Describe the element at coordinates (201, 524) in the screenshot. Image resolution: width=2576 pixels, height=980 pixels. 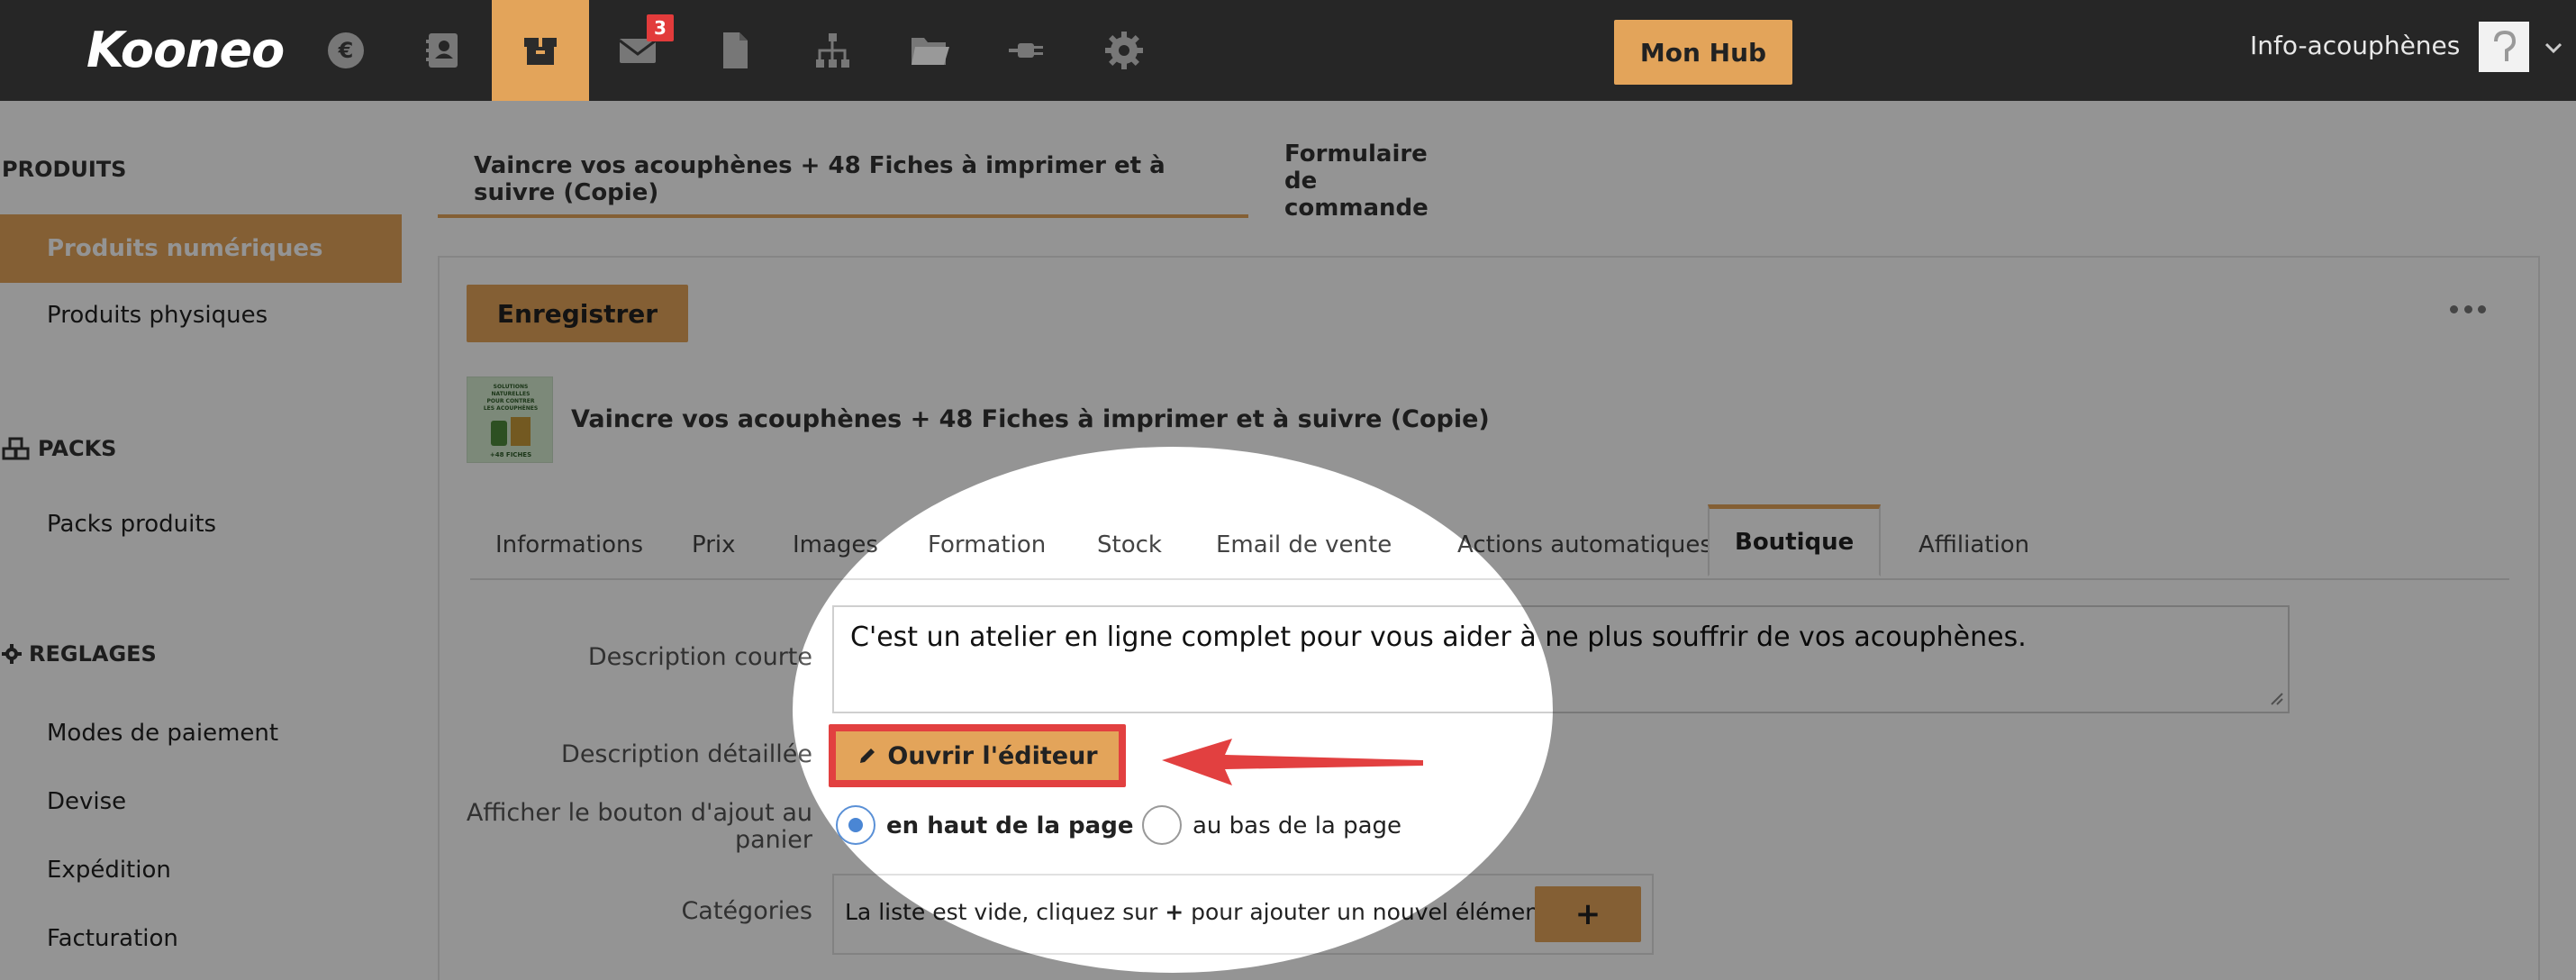
I see `sidebar-item-packs-produits: Packs produits` at that location.